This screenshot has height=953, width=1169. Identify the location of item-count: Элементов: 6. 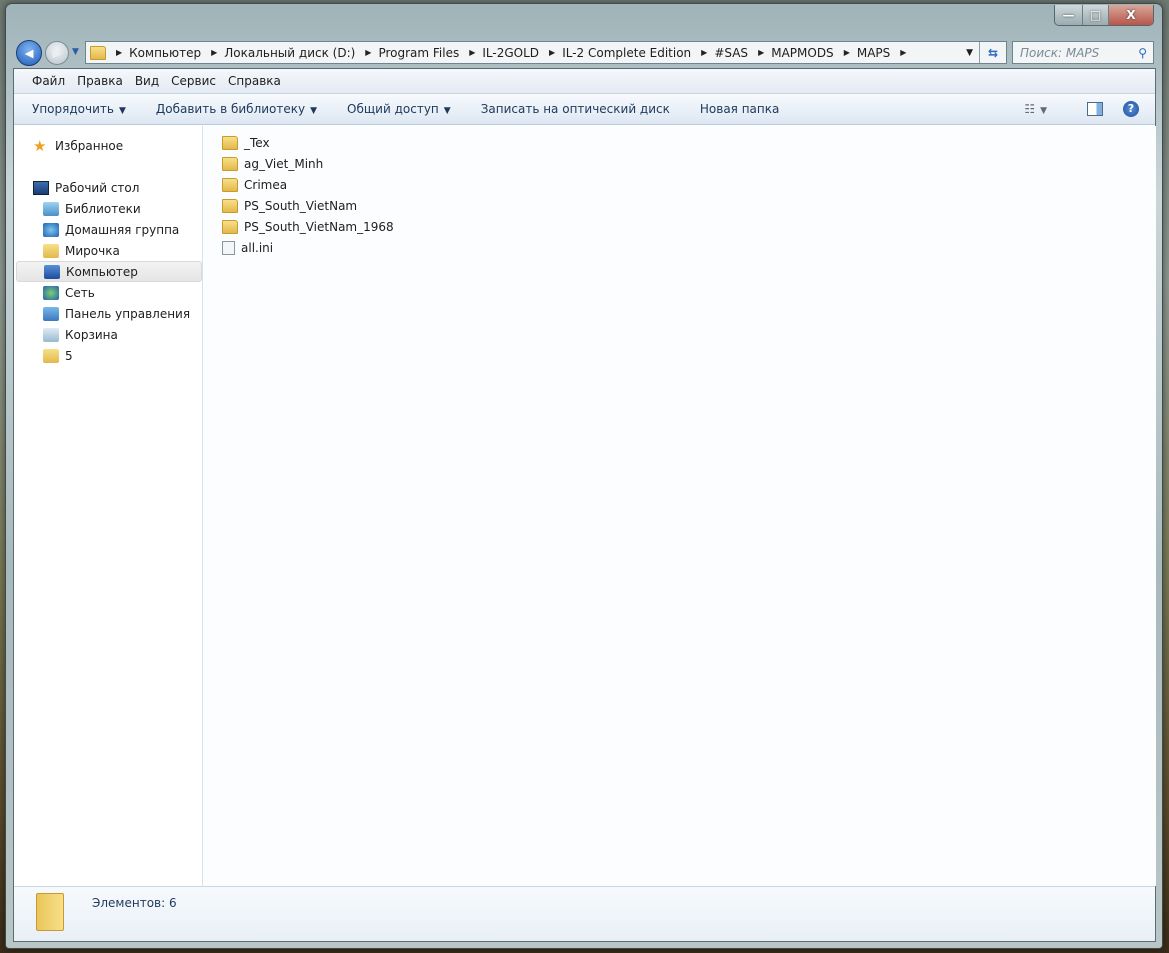
(134, 903).